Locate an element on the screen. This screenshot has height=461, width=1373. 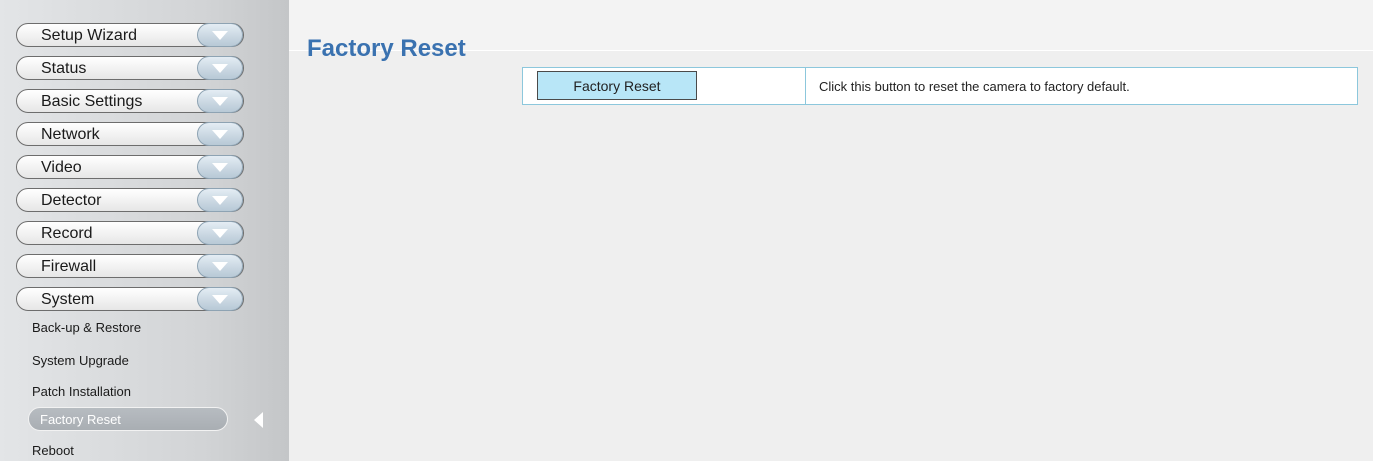
menu-basic-settings: Basic Settings is located at coordinates (130, 101).